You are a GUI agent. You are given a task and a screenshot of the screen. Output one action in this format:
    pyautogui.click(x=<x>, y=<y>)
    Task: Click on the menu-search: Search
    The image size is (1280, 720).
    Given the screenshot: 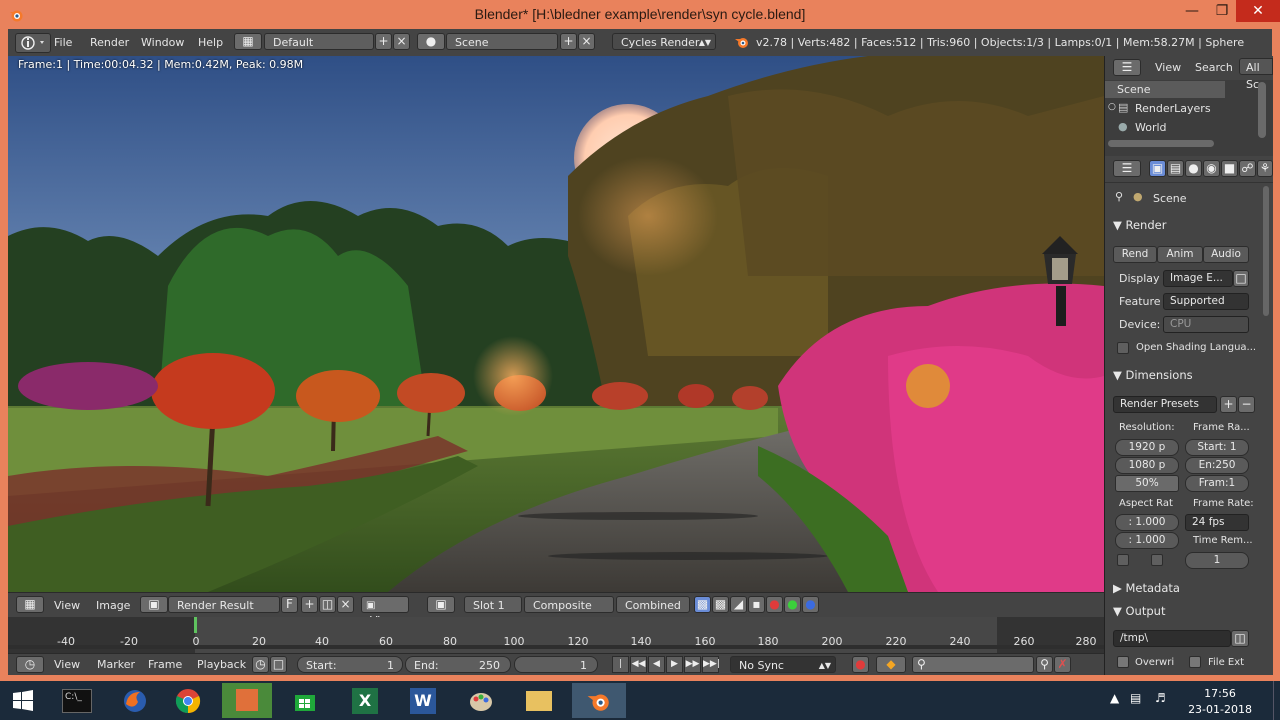 What is the action you would take?
    pyautogui.click(x=1214, y=67)
    